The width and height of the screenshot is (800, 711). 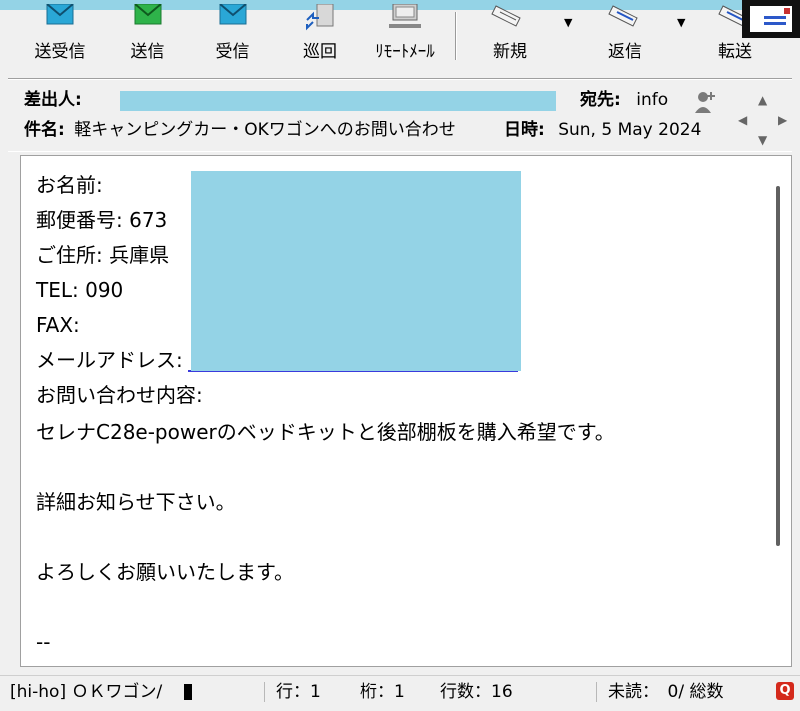 I want to click on toolbar-label: 巡回, so click(x=320, y=52).